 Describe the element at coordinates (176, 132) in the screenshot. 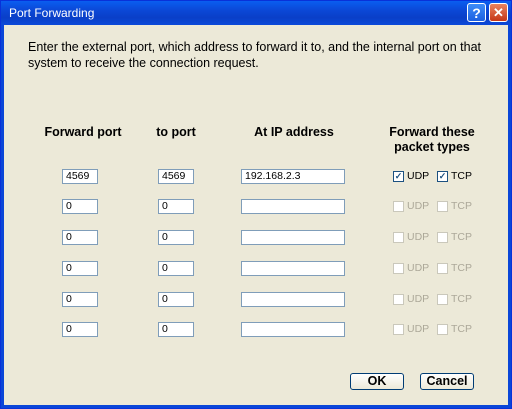

I see `header-to-port: to port` at that location.